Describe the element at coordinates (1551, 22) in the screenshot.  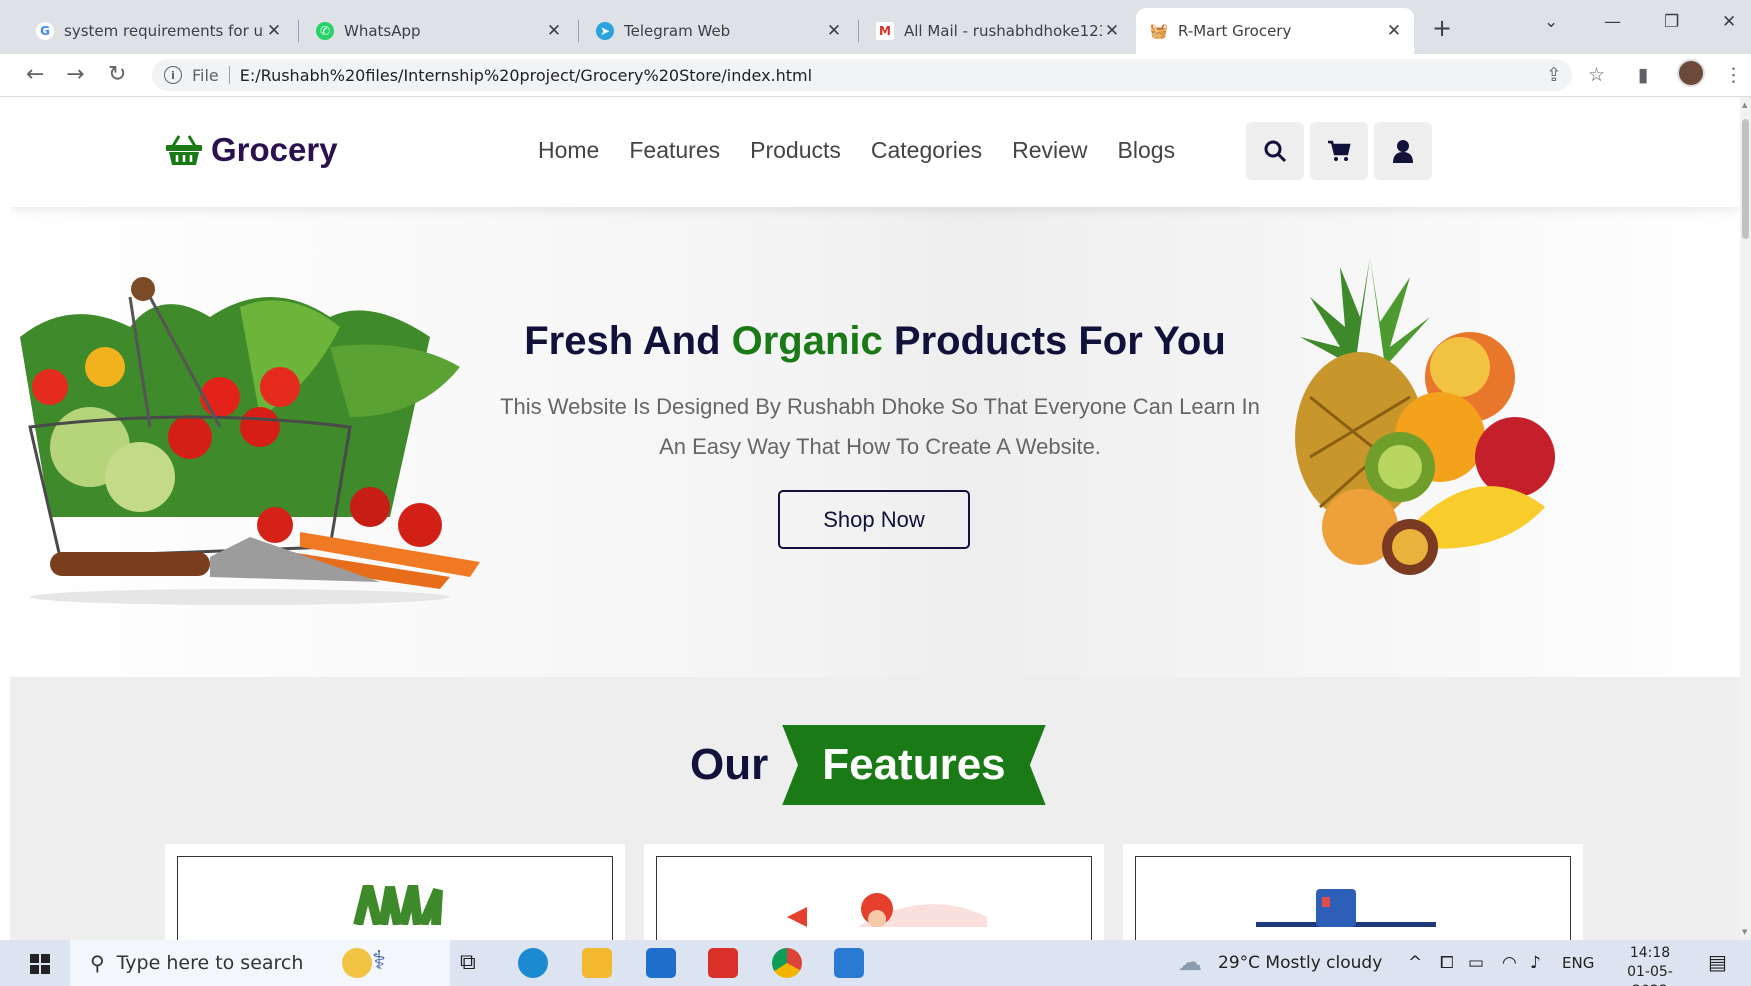
I see `tab-search-chevron-icon: ⌄` at that location.